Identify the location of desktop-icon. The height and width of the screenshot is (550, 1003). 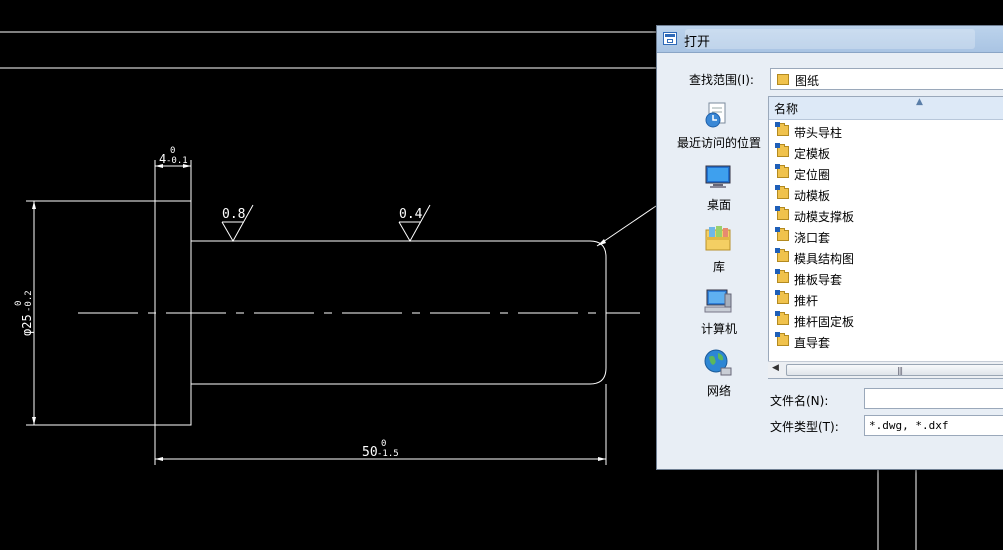
(718, 176).